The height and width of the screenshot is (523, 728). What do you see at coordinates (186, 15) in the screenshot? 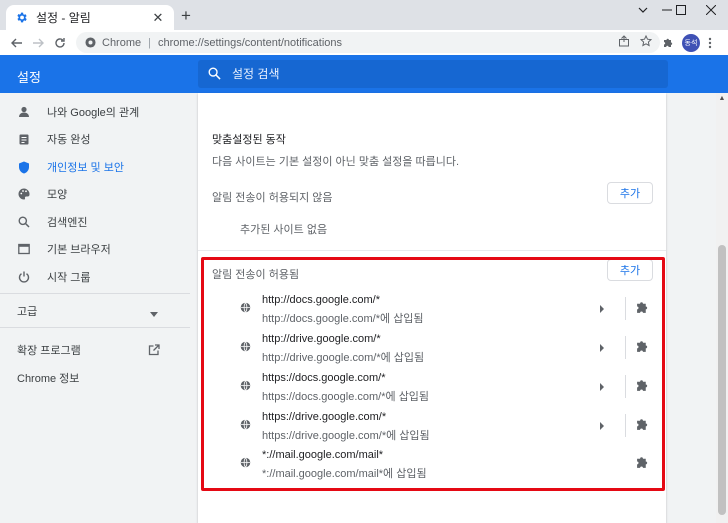
I see `new-tab-button: +` at bounding box center [186, 15].